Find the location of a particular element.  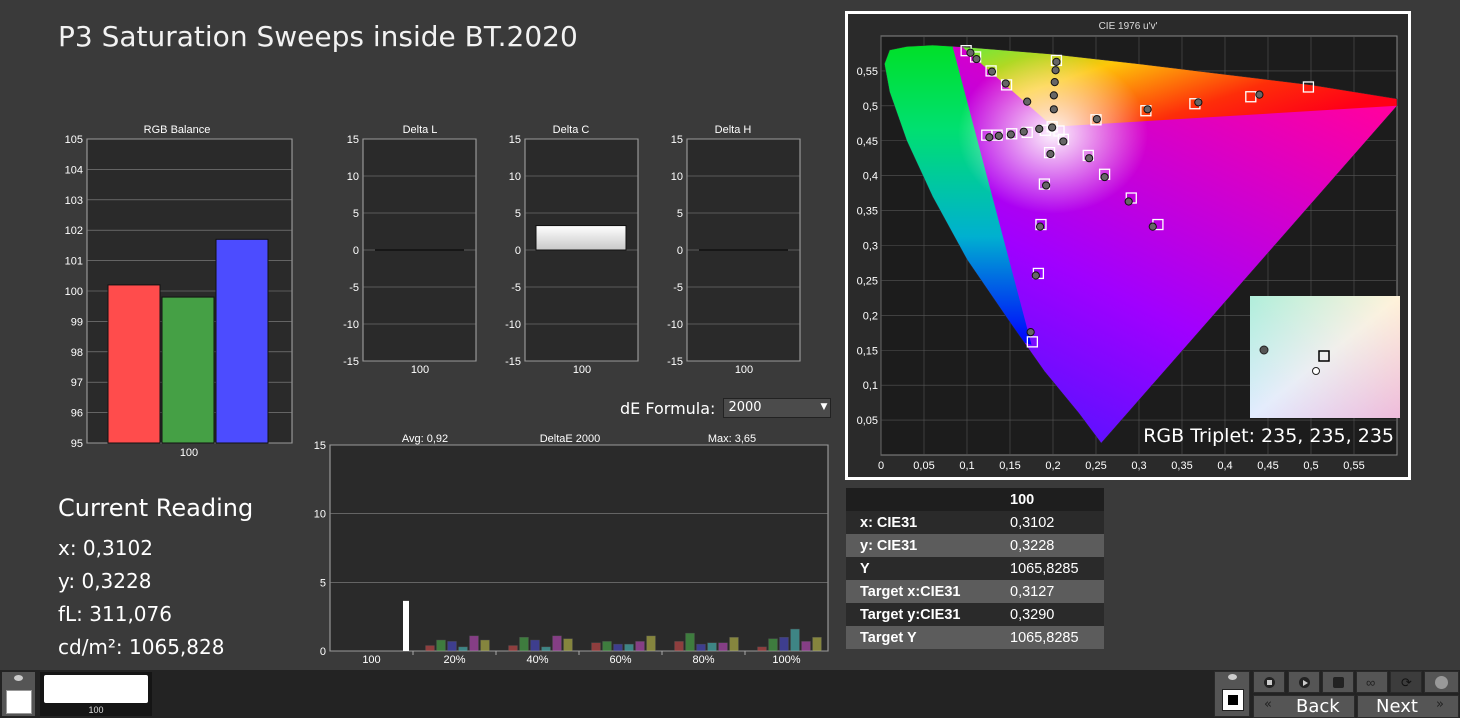

table-row: x: CIE31 0,3102 is located at coordinates (975, 522).